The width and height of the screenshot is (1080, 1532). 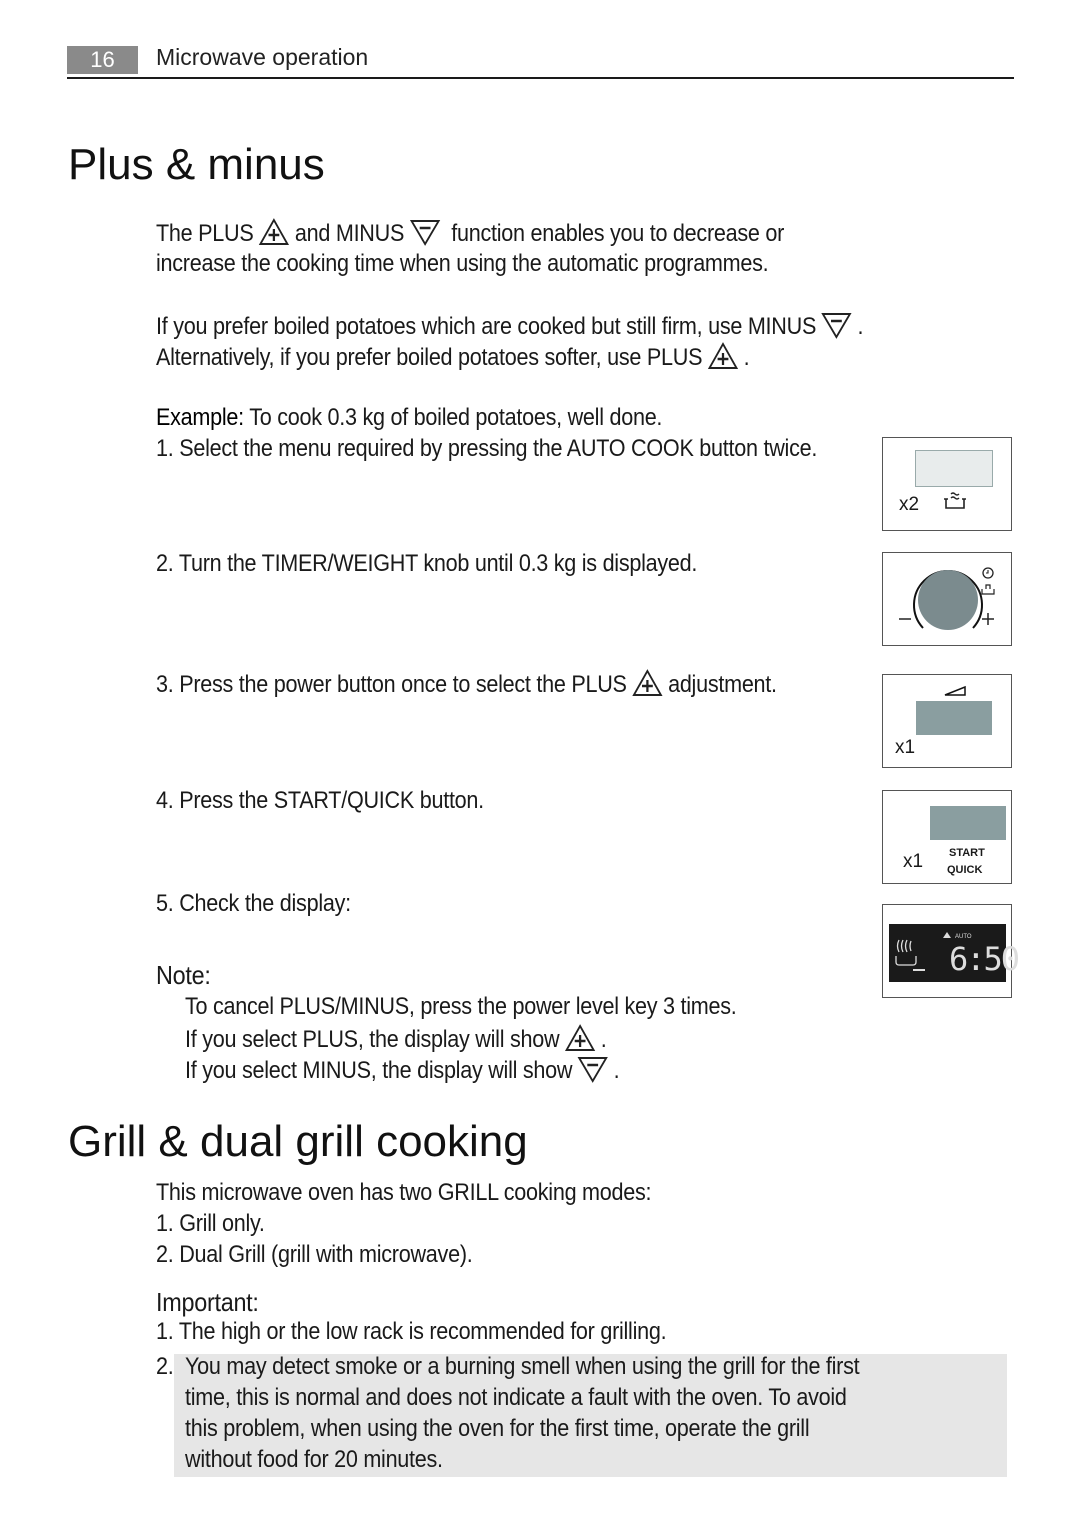 What do you see at coordinates (265, 903) in the screenshot?
I see `step-text: Check the display:` at bounding box center [265, 903].